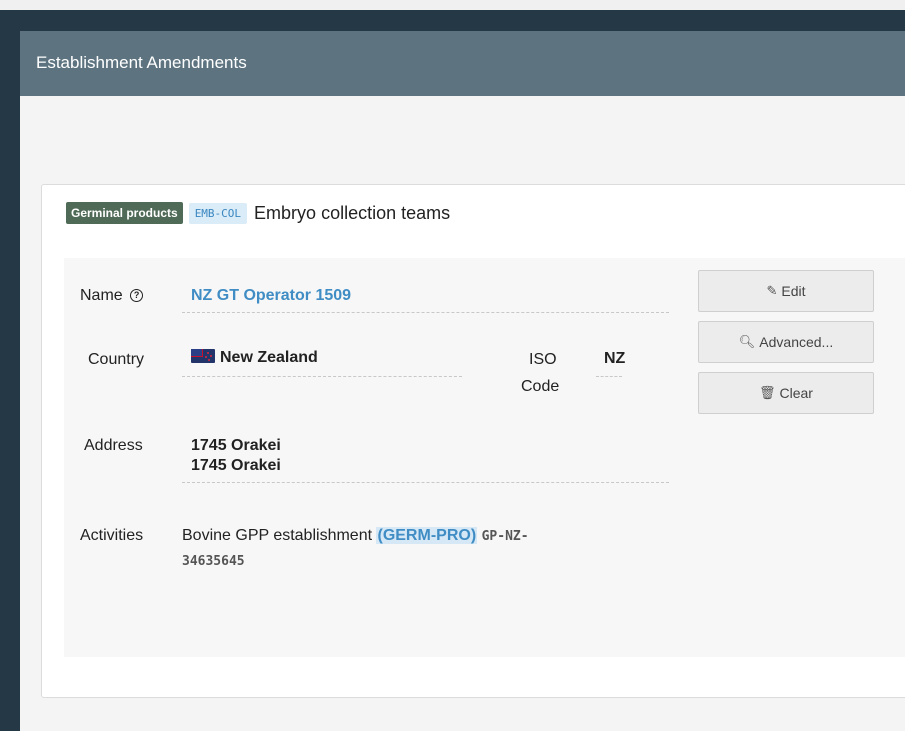  What do you see at coordinates (427, 535) in the screenshot?
I see `activity-code: (GERM-PRO)` at bounding box center [427, 535].